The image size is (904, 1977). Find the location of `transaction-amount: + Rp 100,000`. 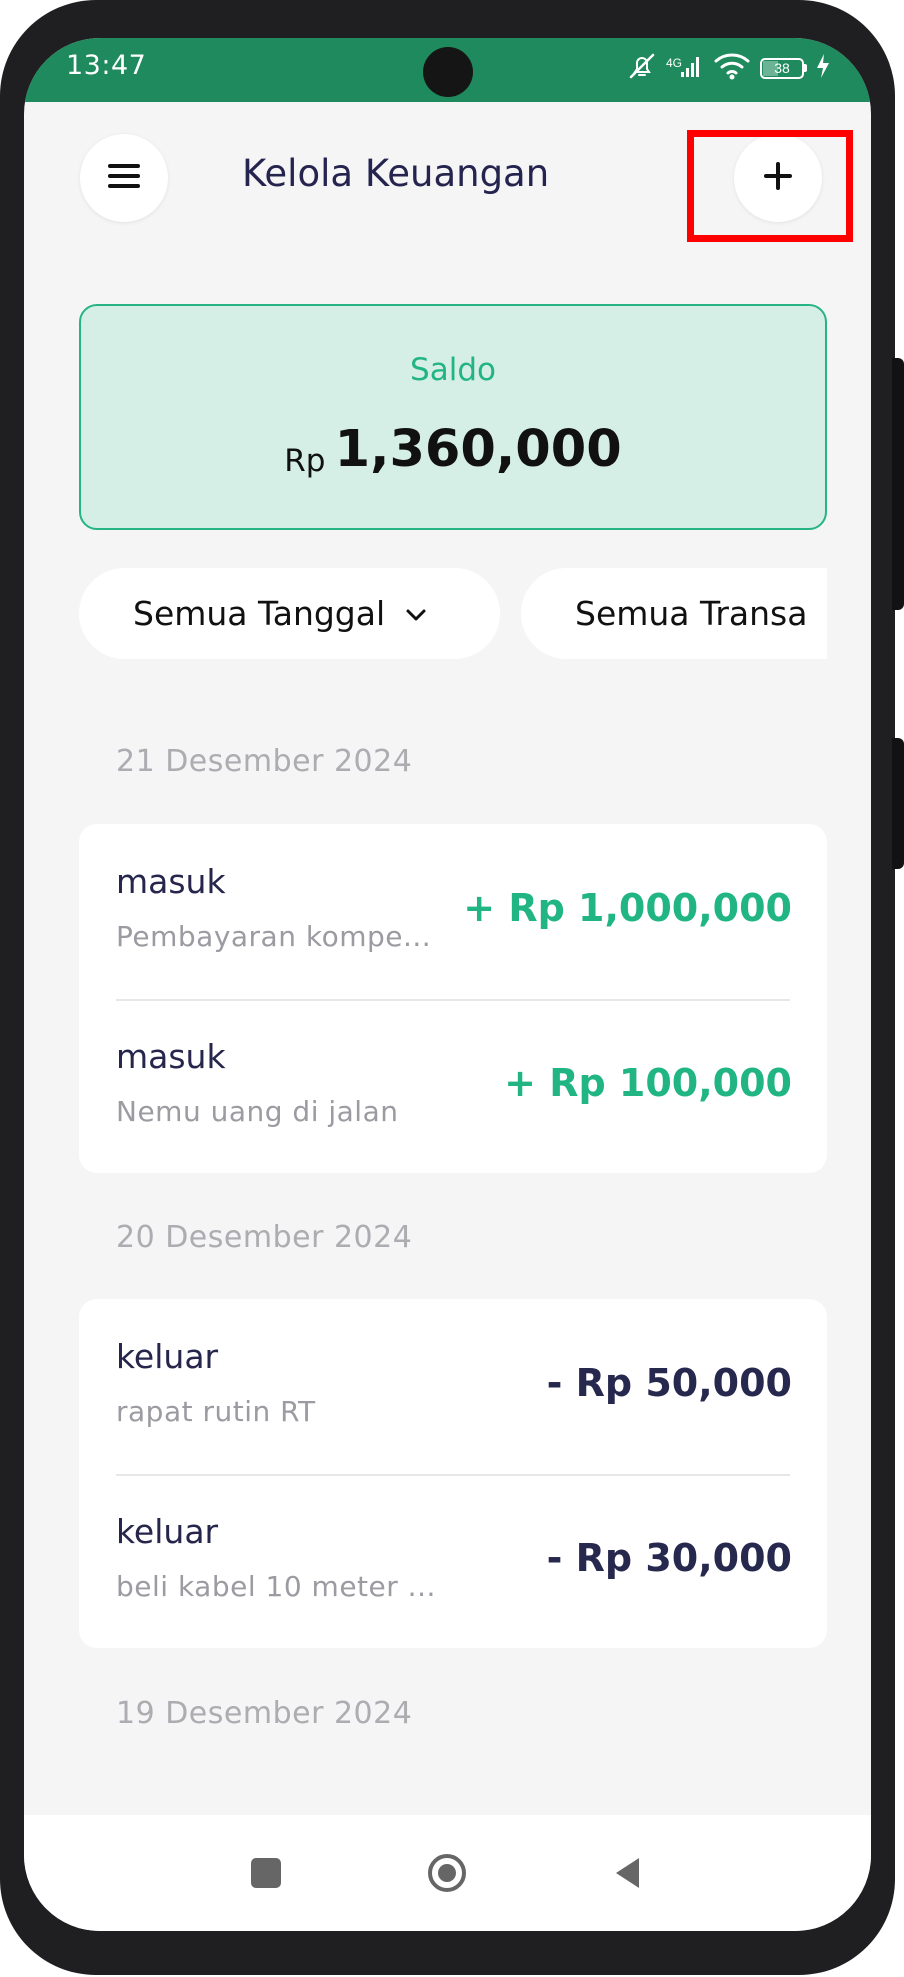

transaction-amount: + Rp 100,000 is located at coordinates (648, 1083).